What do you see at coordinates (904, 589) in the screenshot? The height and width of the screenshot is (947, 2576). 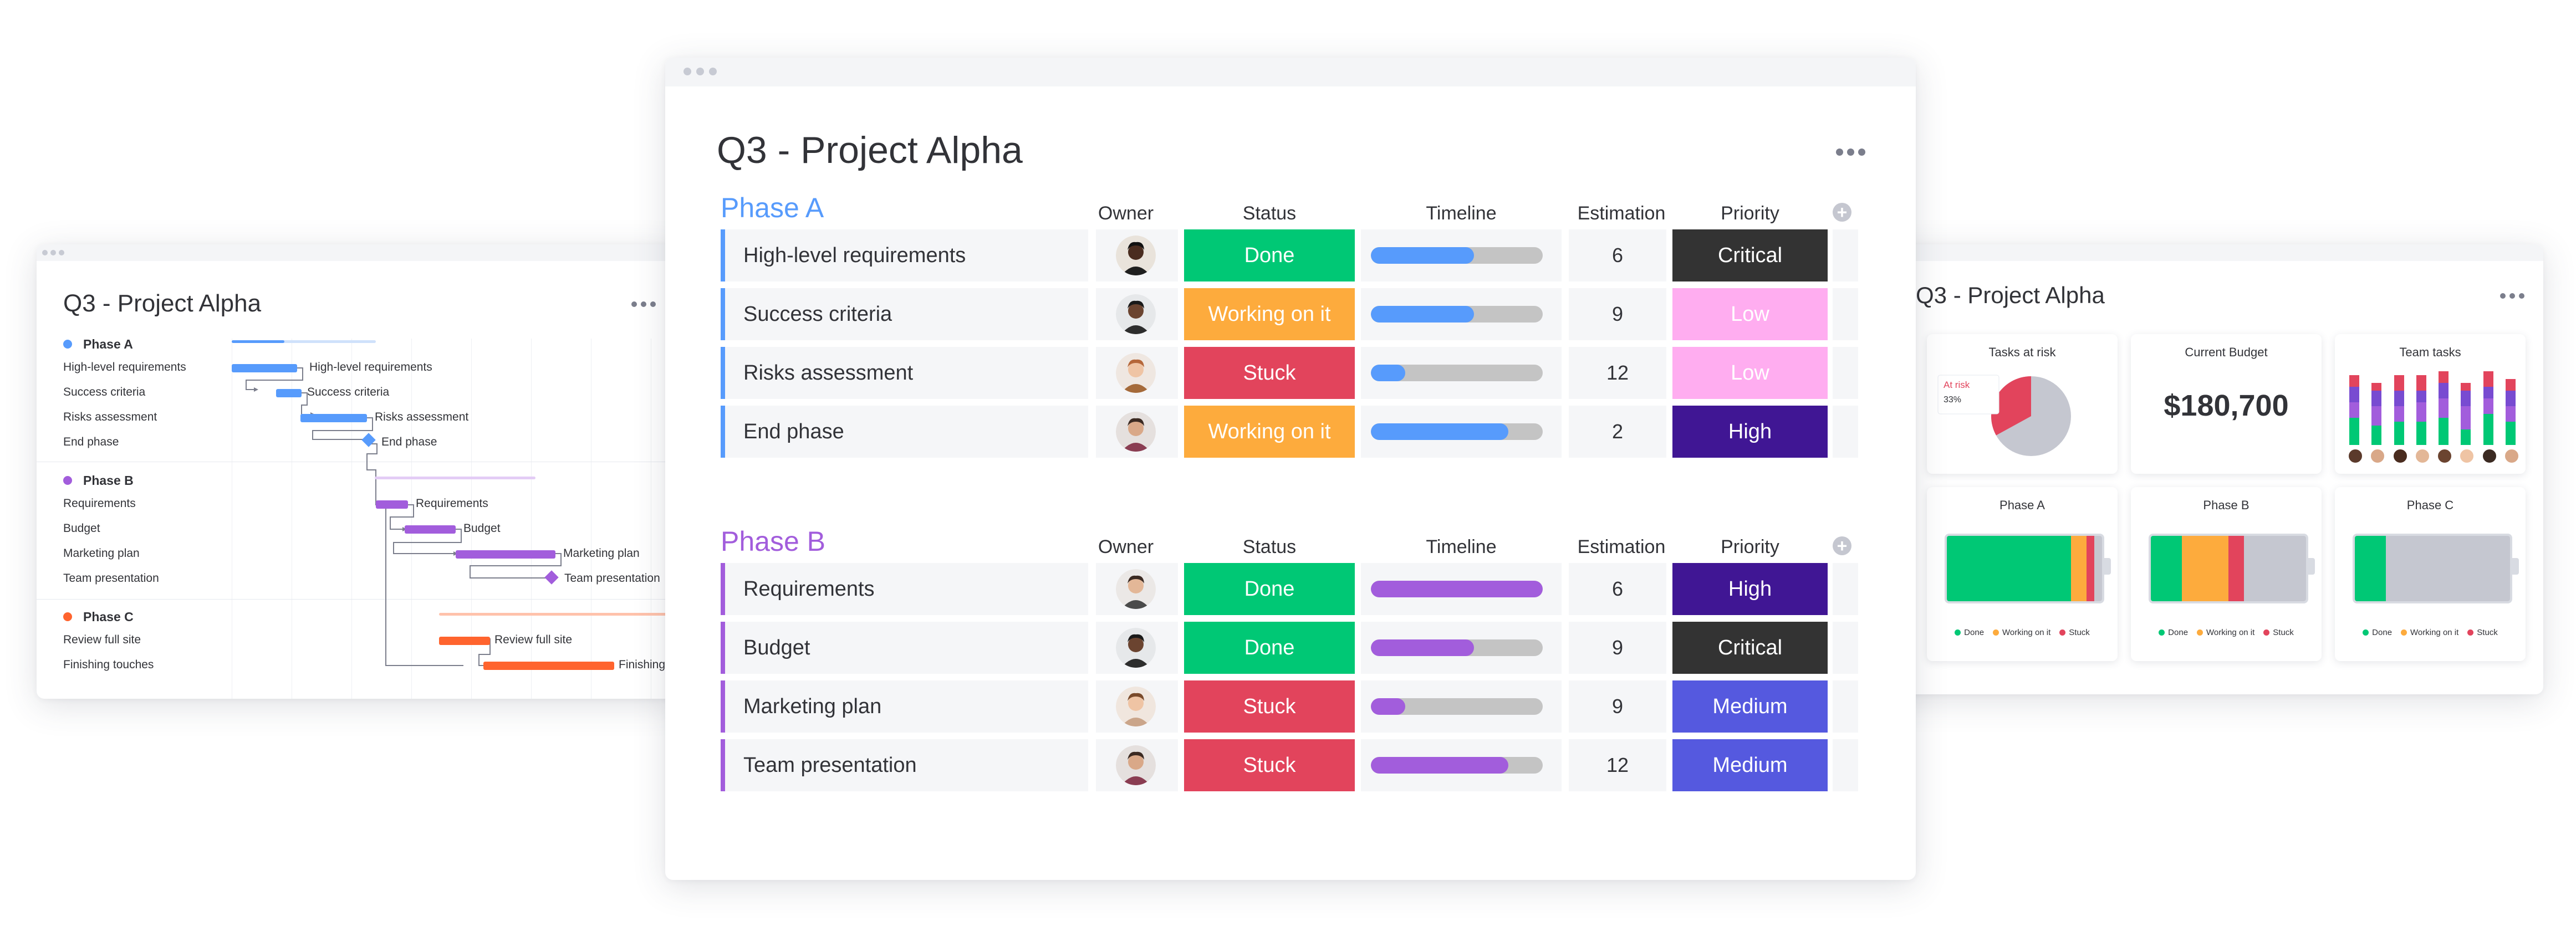 I see `item-name-cell: Requirements` at bounding box center [904, 589].